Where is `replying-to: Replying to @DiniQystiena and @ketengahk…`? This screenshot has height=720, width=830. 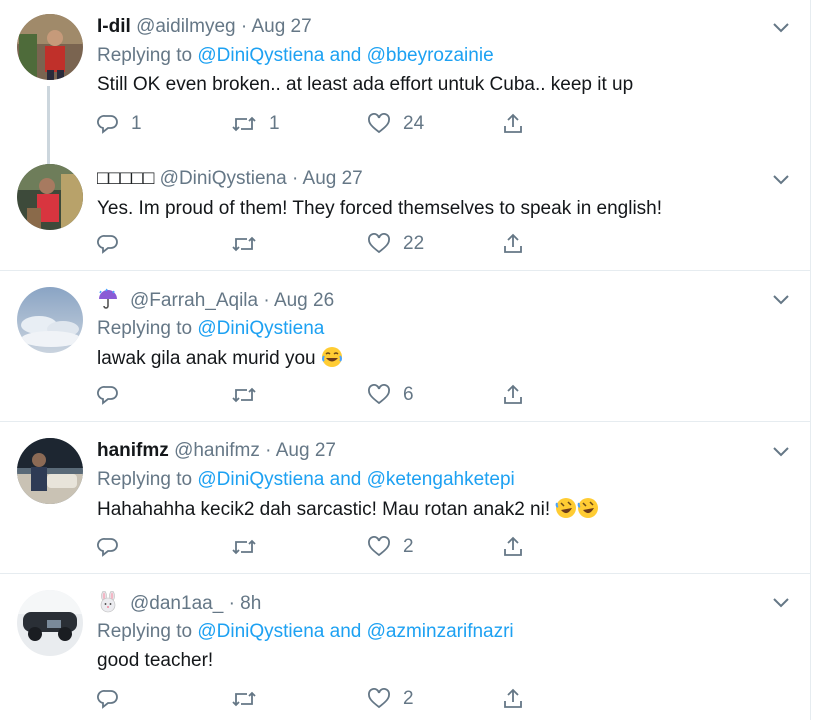 replying-to: Replying to @DiniQystiena and @ketengahk… is located at coordinates (306, 480).